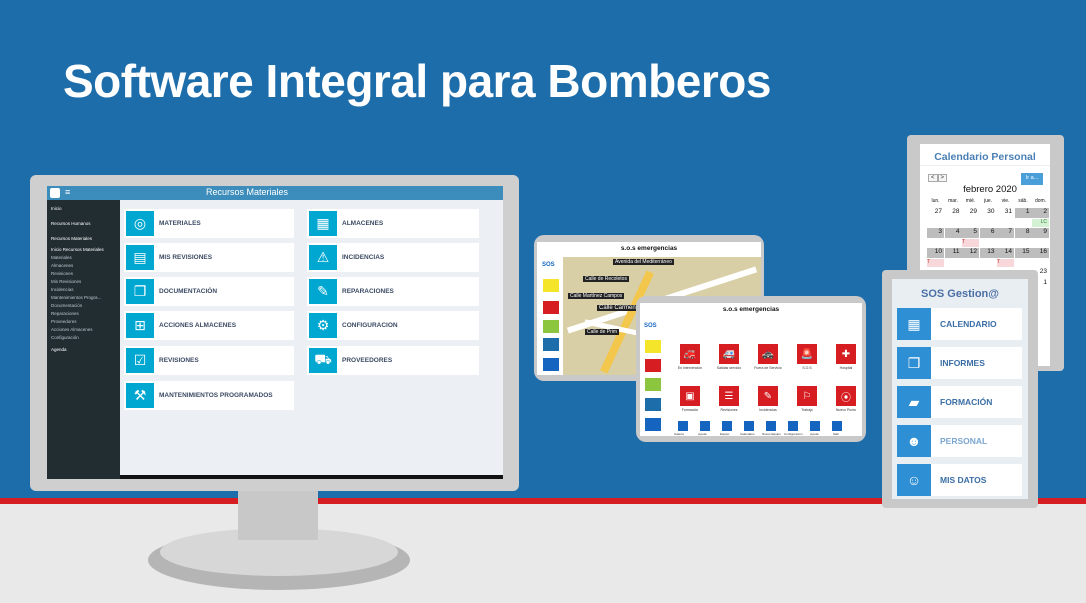 The width and height of the screenshot is (1086, 603). What do you see at coordinates (209, 257) in the screenshot?
I see `tile-mis-revisiones: ▤ MIS REVISIONES` at bounding box center [209, 257].